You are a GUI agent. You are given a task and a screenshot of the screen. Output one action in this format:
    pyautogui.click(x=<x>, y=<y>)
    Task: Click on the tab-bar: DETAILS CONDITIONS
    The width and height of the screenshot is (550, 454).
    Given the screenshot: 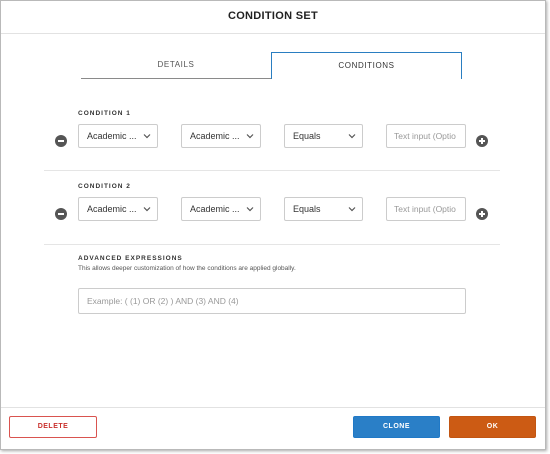 What is the action you would take?
    pyautogui.click(x=271, y=65)
    